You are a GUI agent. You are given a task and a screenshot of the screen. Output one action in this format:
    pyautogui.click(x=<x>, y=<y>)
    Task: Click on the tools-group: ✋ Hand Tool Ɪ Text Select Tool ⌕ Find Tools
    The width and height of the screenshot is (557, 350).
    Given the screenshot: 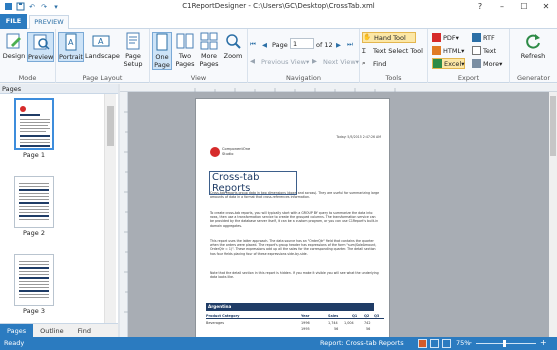 What is the action you would take?
    pyautogui.click(x=394, y=56)
    